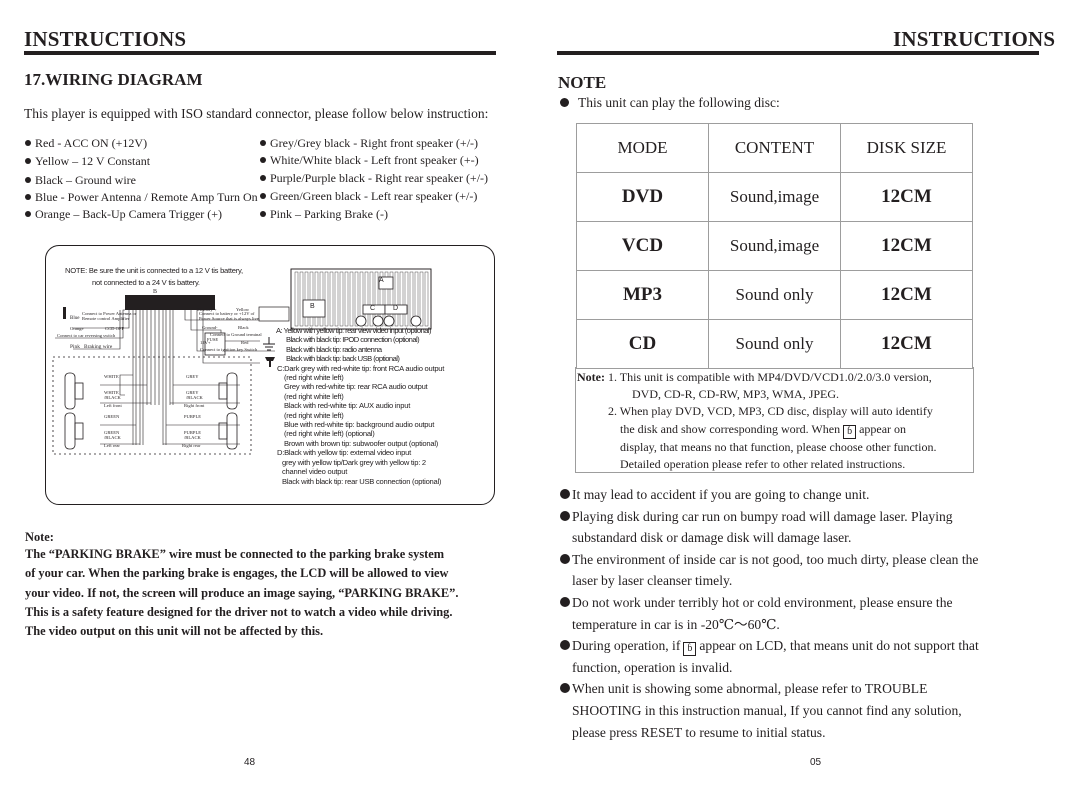 This screenshot has height=795, width=1080. I want to click on column-header-content: CONTENT, so click(774, 148).